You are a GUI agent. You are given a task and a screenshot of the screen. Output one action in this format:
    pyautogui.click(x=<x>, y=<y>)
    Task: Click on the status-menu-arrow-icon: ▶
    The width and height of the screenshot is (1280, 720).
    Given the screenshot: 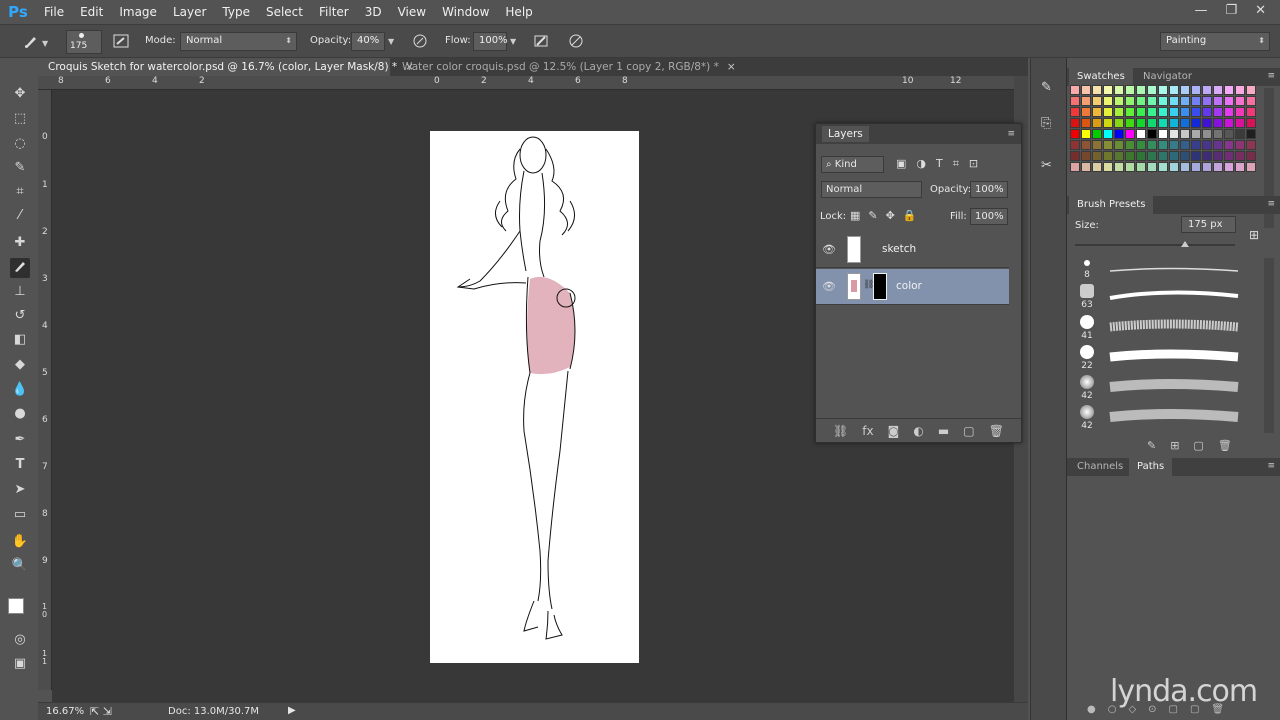 What is the action you would take?
    pyautogui.click(x=292, y=710)
    